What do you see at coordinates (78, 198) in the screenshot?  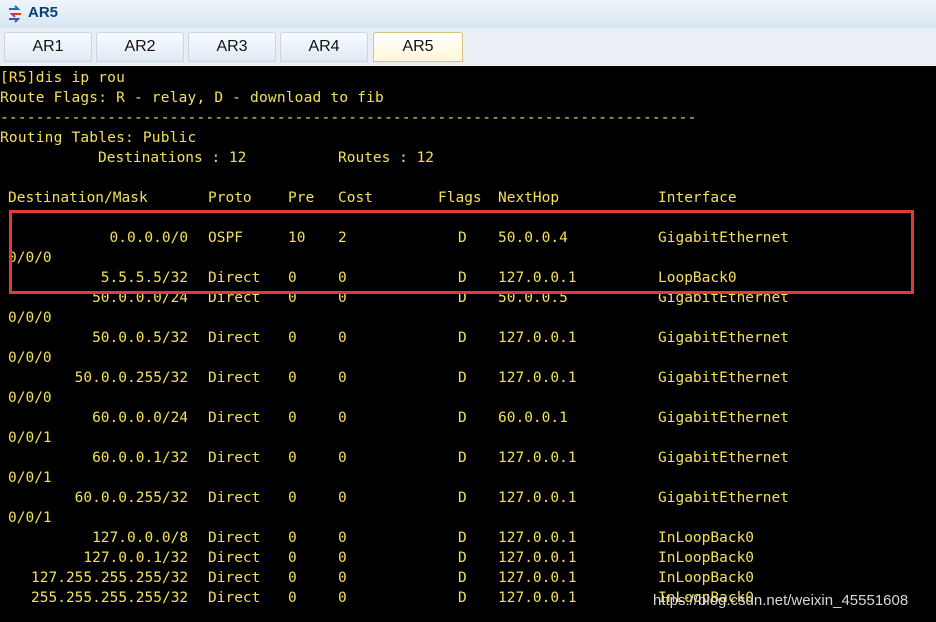 I see `header-destination: Destination/Mask` at bounding box center [78, 198].